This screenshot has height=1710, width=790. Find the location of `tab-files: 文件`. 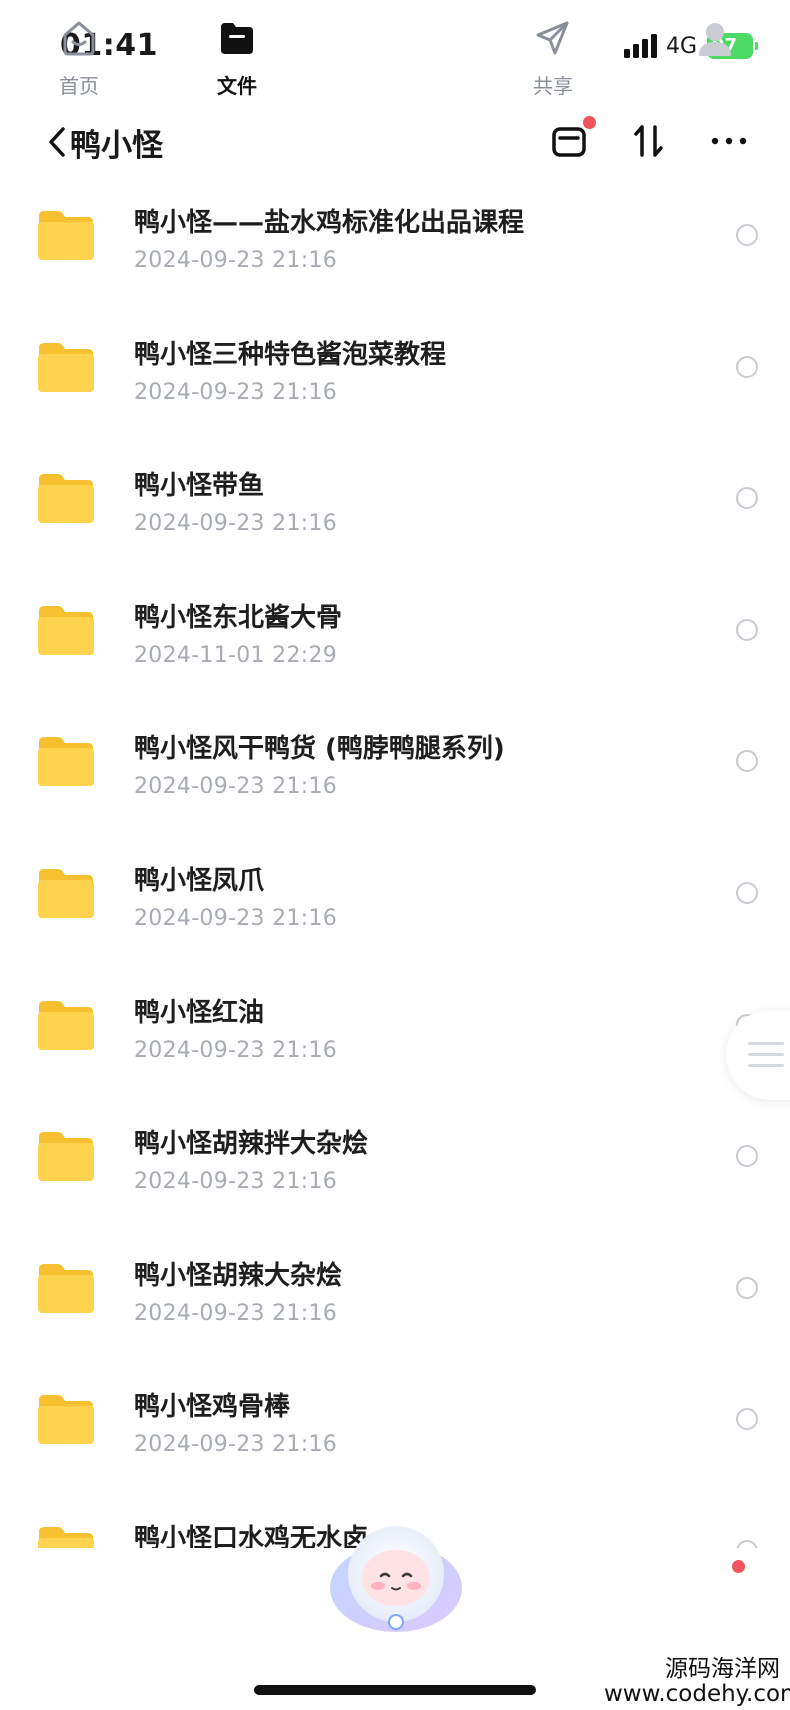

tab-files: 文件 is located at coordinates (237, 63).